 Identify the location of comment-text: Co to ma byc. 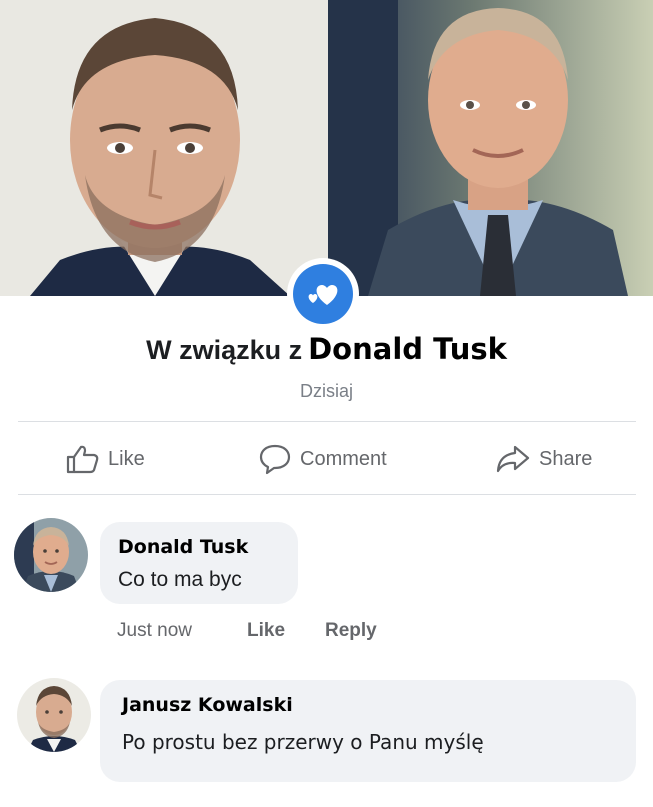
(180, 579).